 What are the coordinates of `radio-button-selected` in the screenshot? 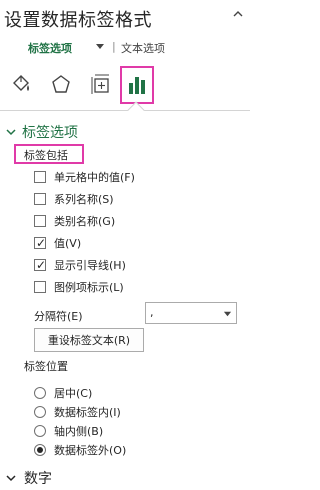 It's located at (40, 450).